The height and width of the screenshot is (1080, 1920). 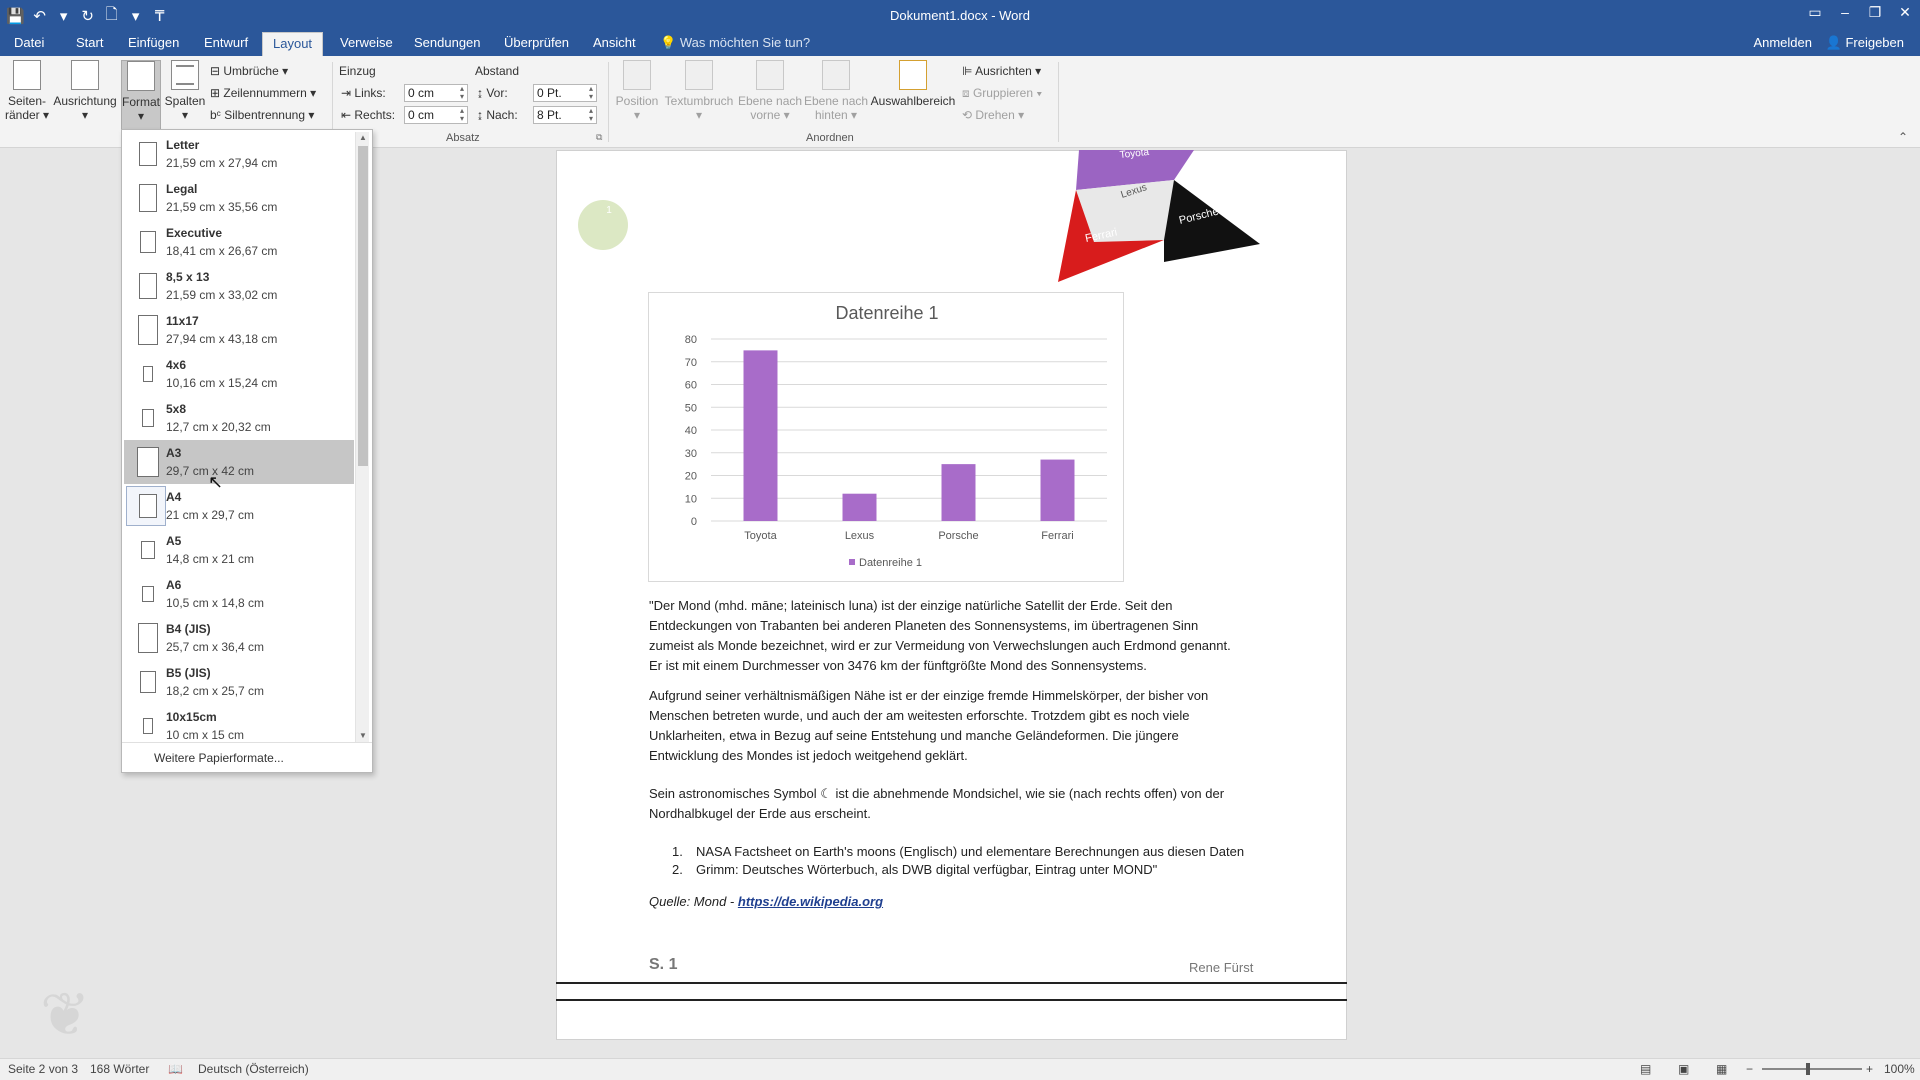 What do you see at coordinates (1905, 16) in the screenshot?
I see `close-icon: ✕` at bounding box center [1905, 16].